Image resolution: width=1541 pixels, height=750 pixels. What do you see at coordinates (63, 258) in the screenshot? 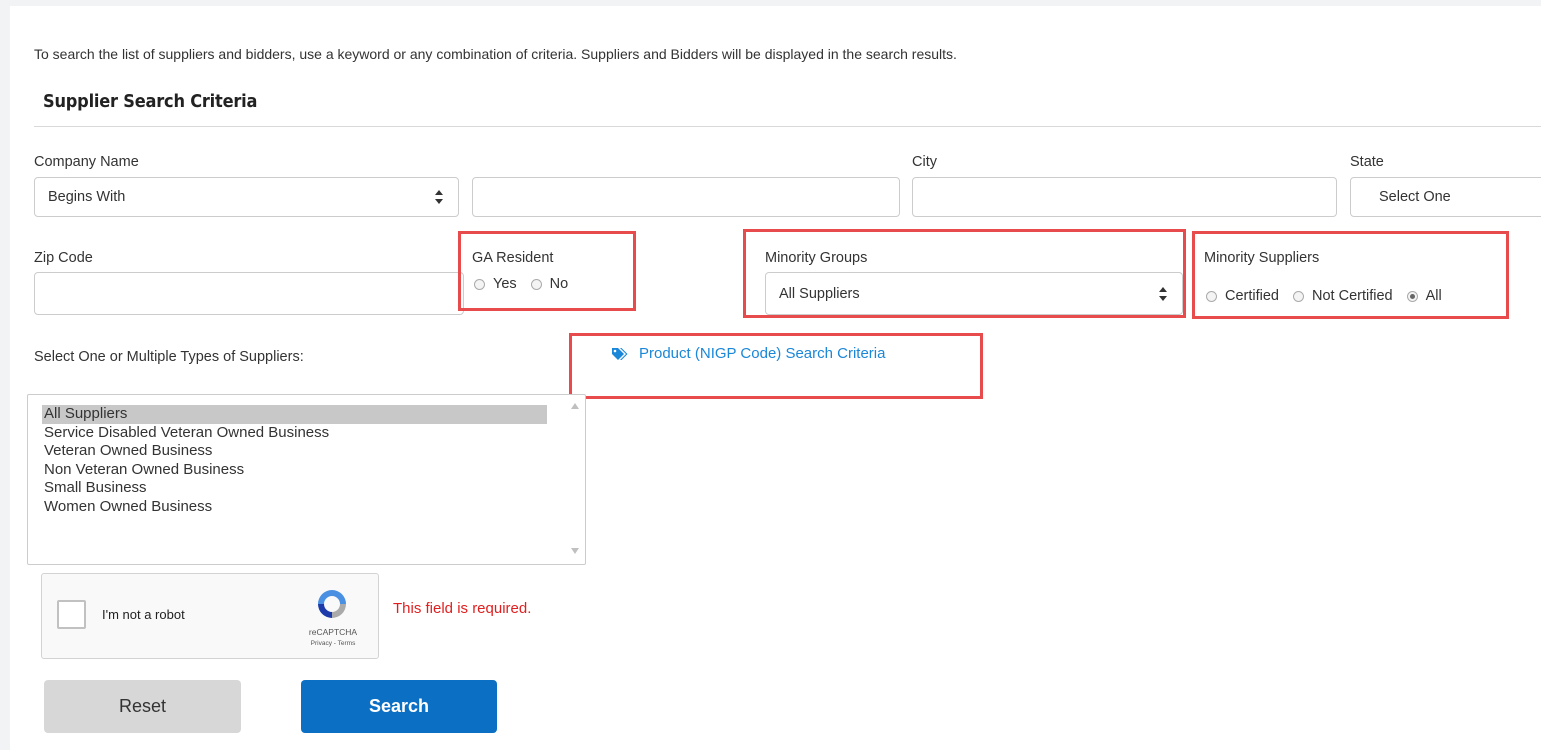
I see `zip-code-label: Zip Code` at bounding box center [63, 258].